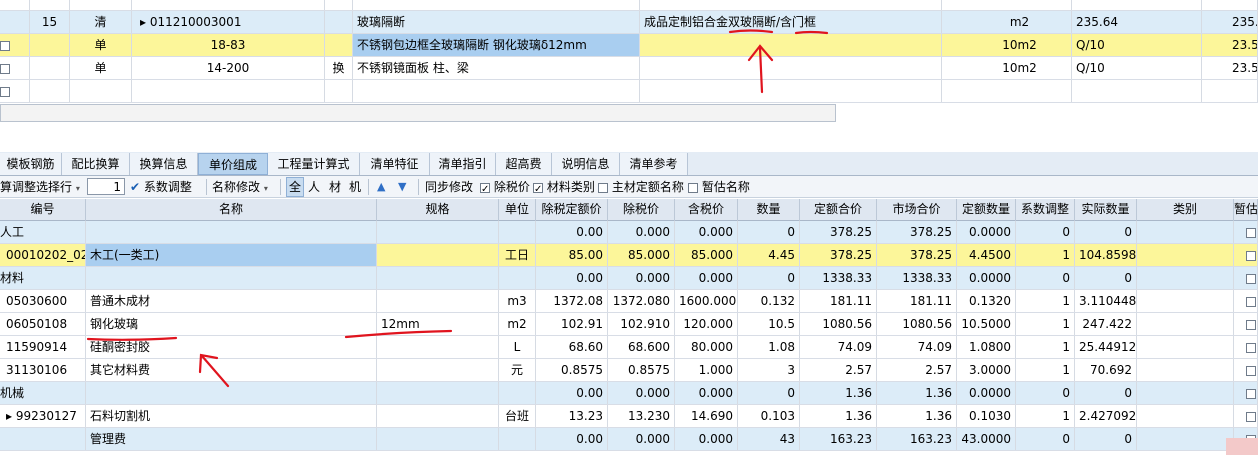  I want to click on header-quantity: 数量, so click(769, 210).